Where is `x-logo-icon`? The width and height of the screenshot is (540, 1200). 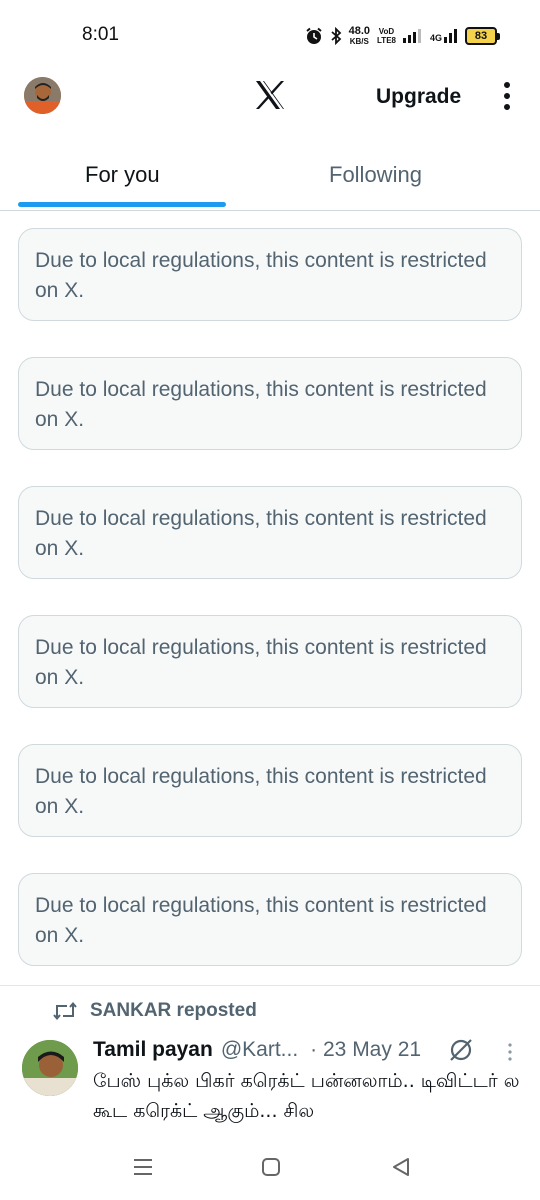
x-logo-icon is located at coordinates (270, 95).